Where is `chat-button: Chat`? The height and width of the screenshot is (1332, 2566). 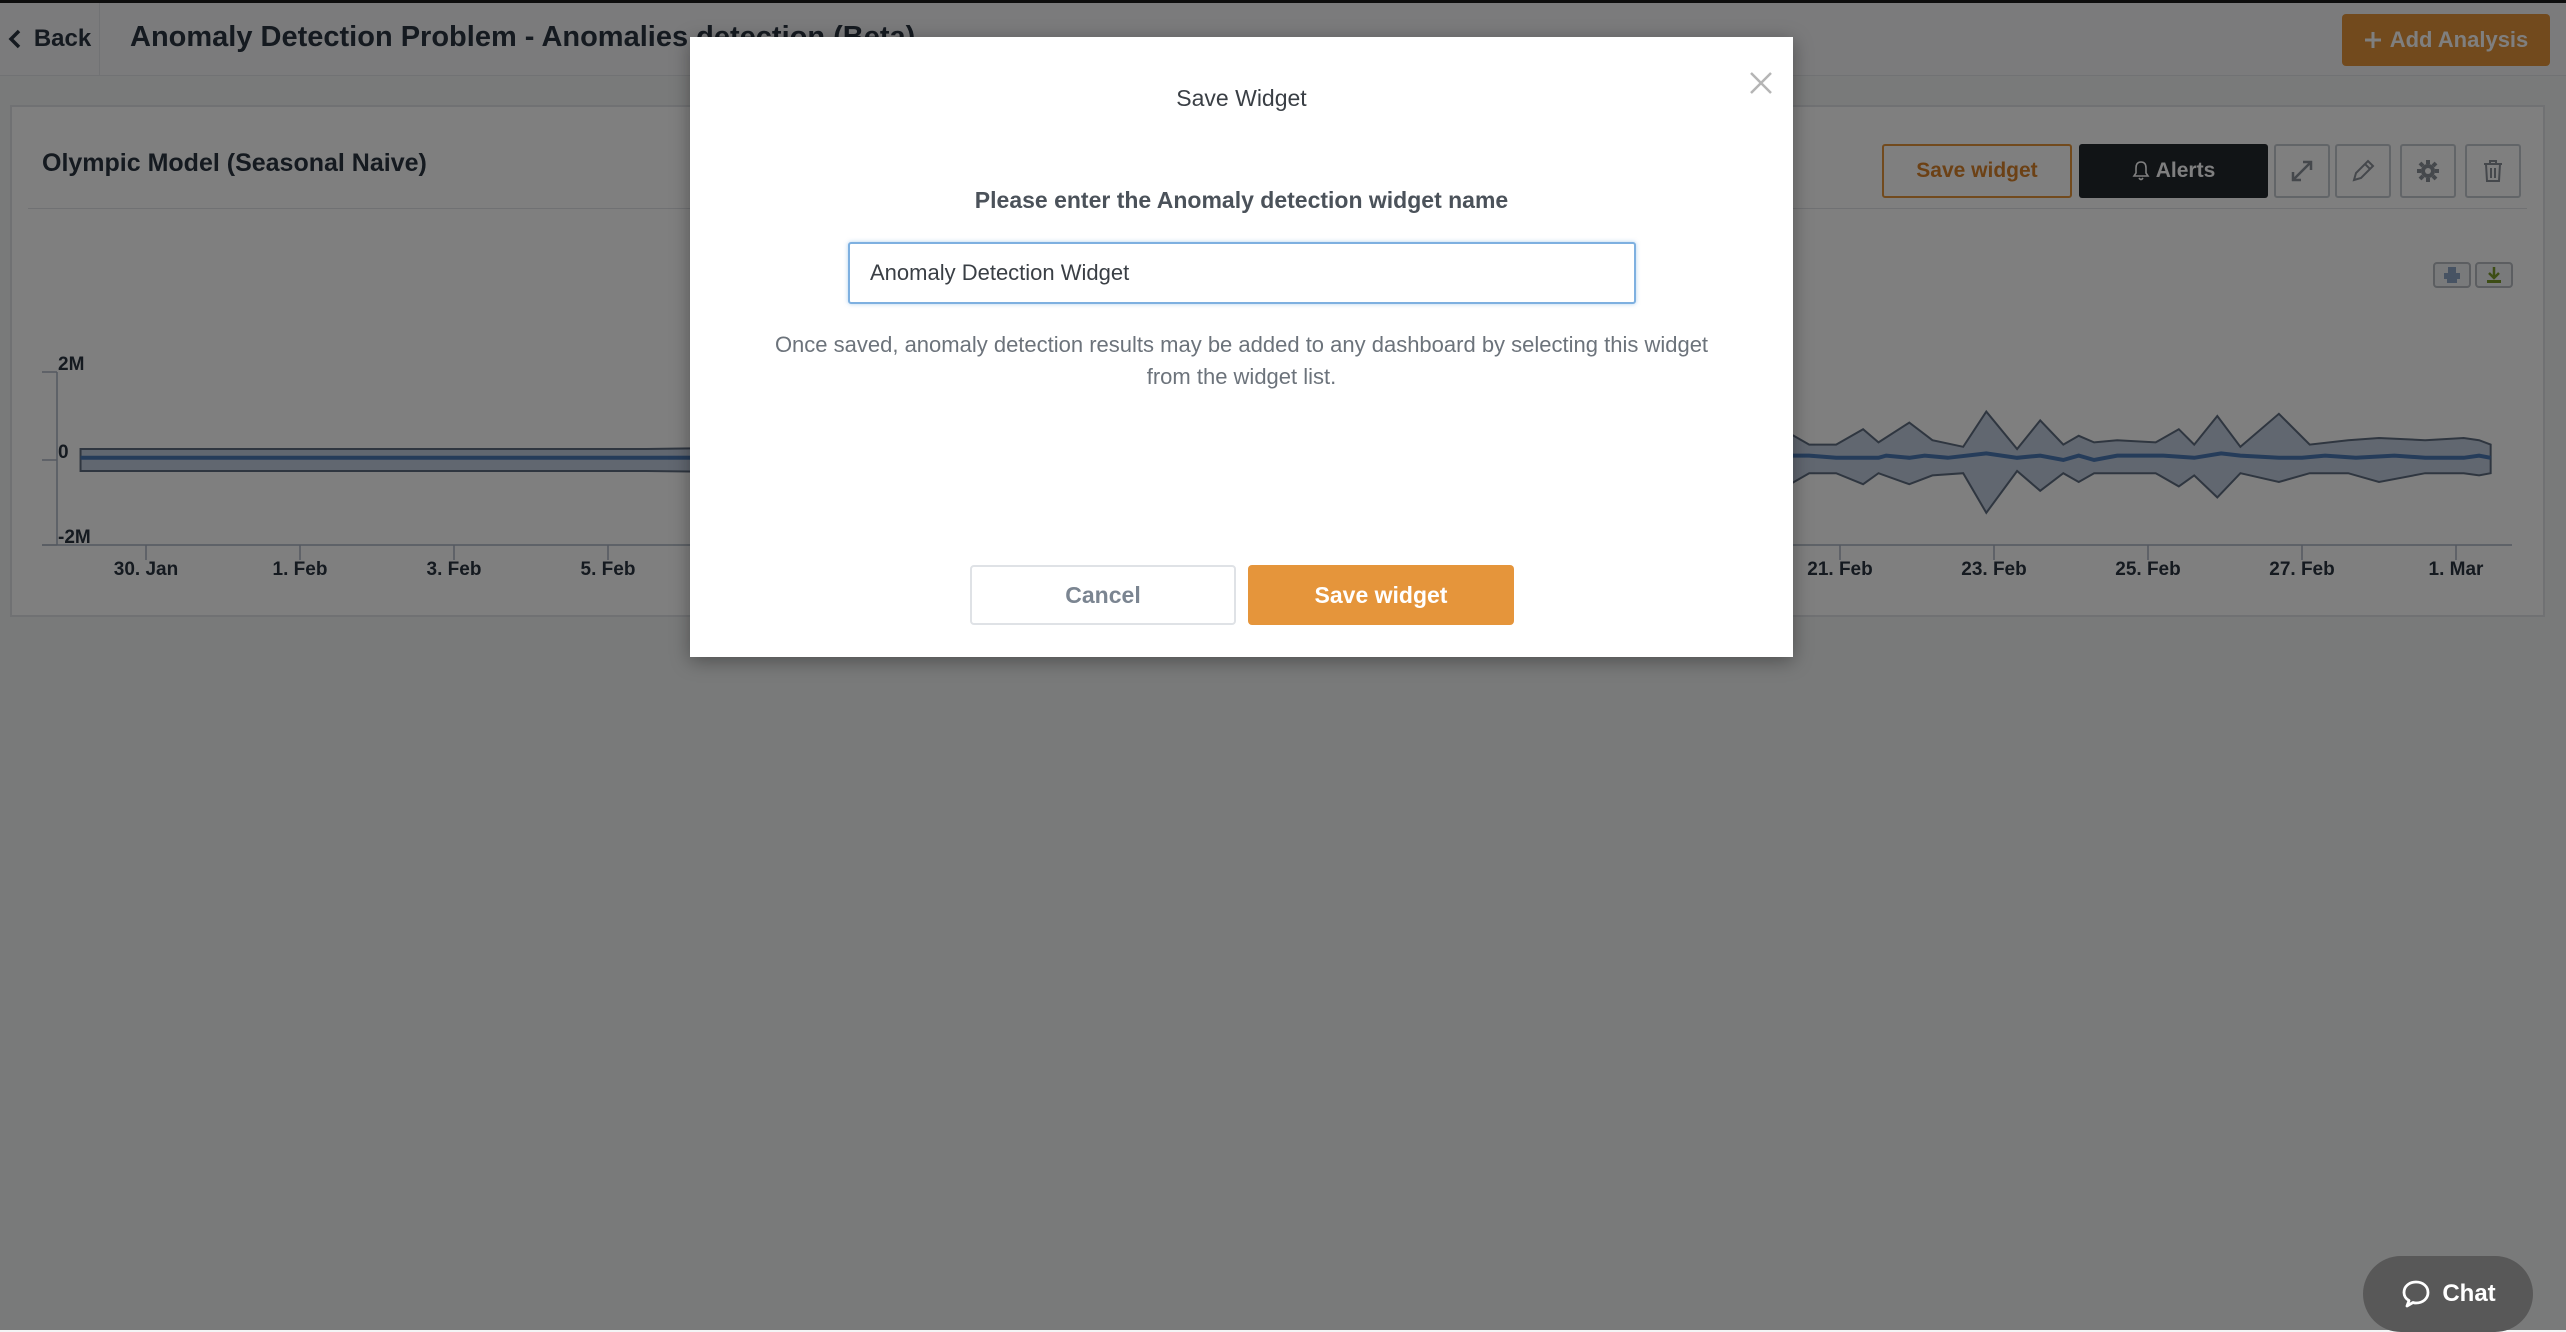
chat-button: Chat is located at coordinates (2448, 1294).